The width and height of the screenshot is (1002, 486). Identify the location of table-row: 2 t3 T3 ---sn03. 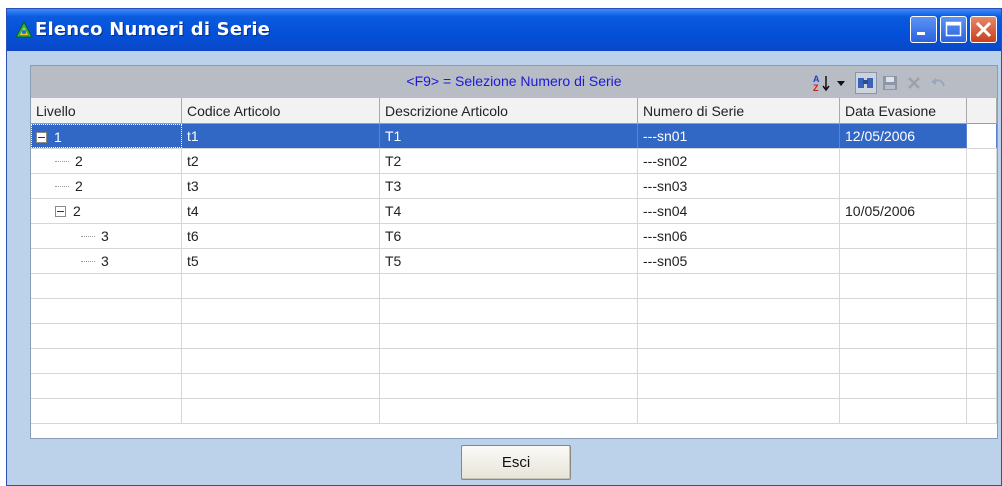
(514, 186).